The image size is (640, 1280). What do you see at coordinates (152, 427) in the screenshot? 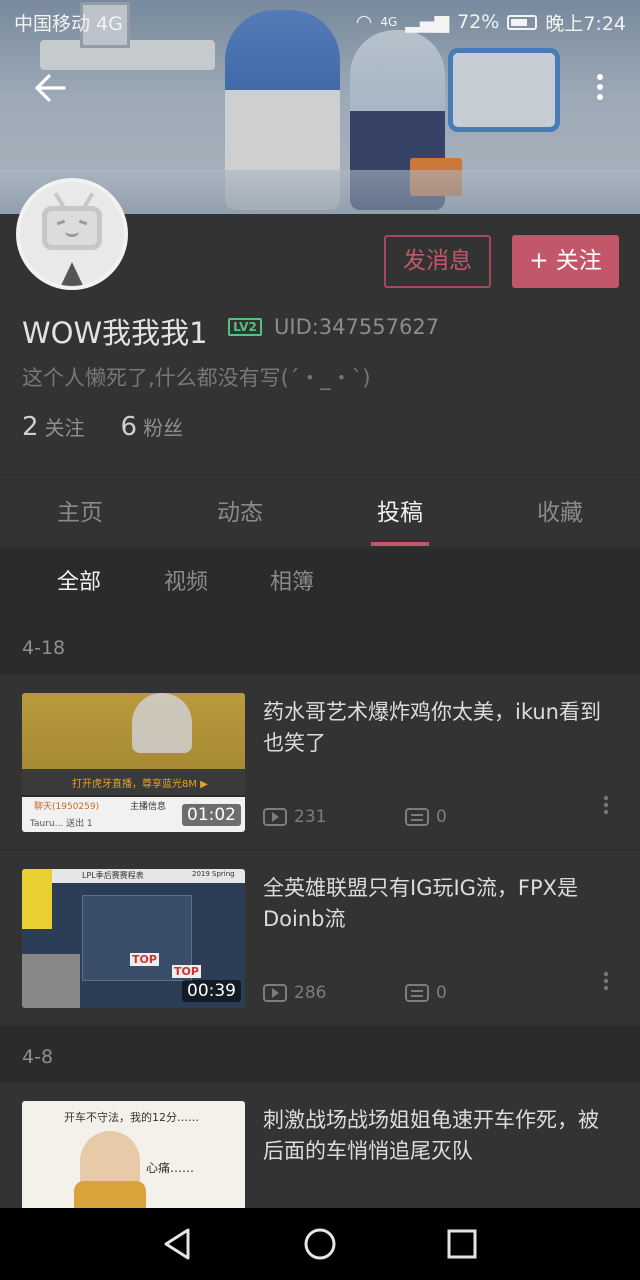
I see `followers-stat: 6 粉丝` at bounding box center [152, 427].